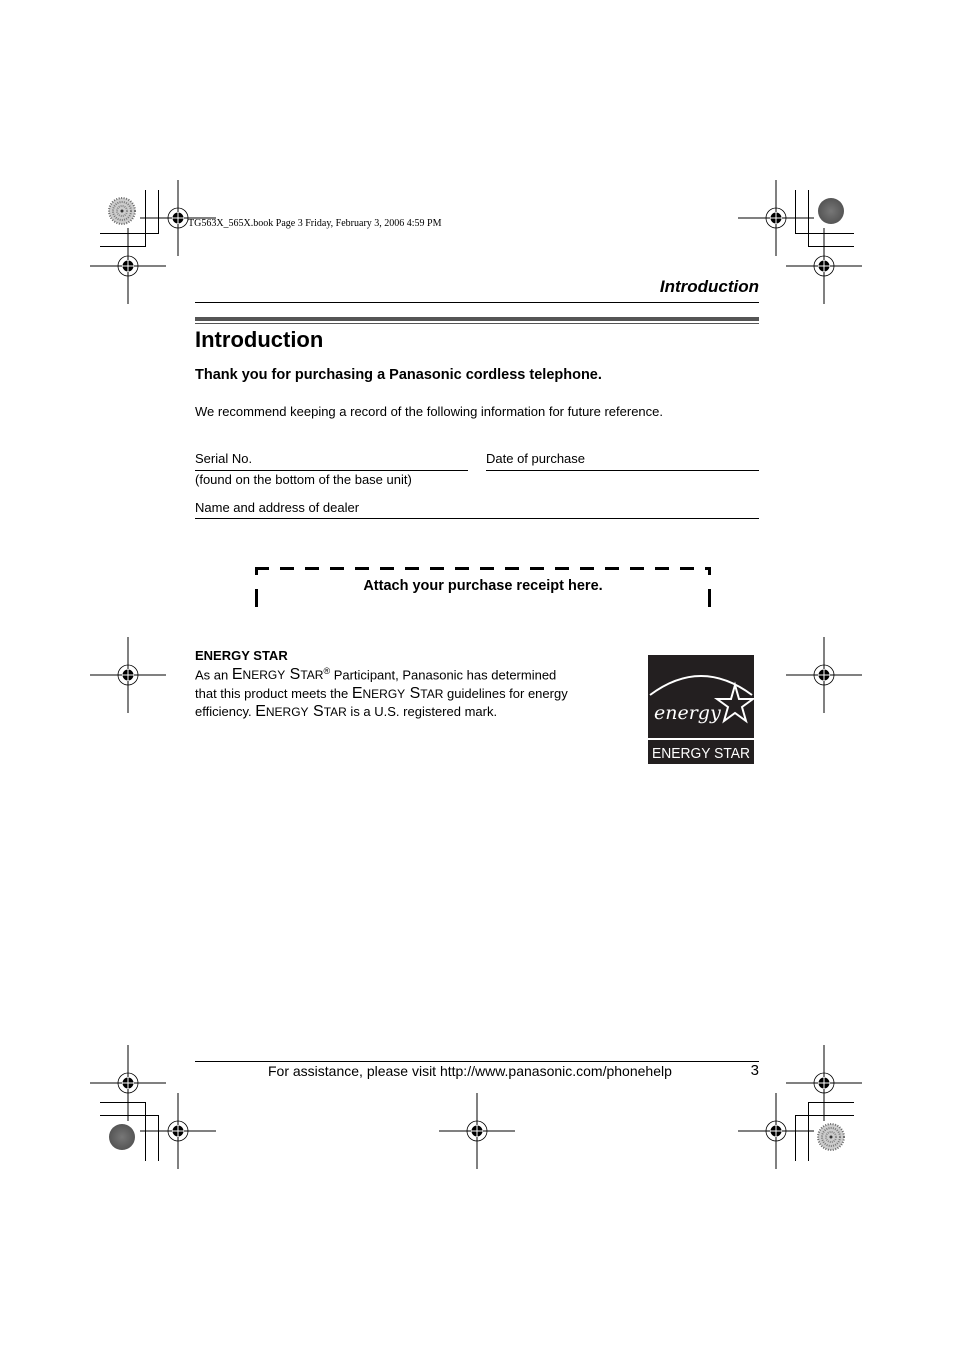 The image size is (954, 1351). Describe the element at coordinates (273, 693) in the screenshot. I see `text: that this product meets the` at that location.